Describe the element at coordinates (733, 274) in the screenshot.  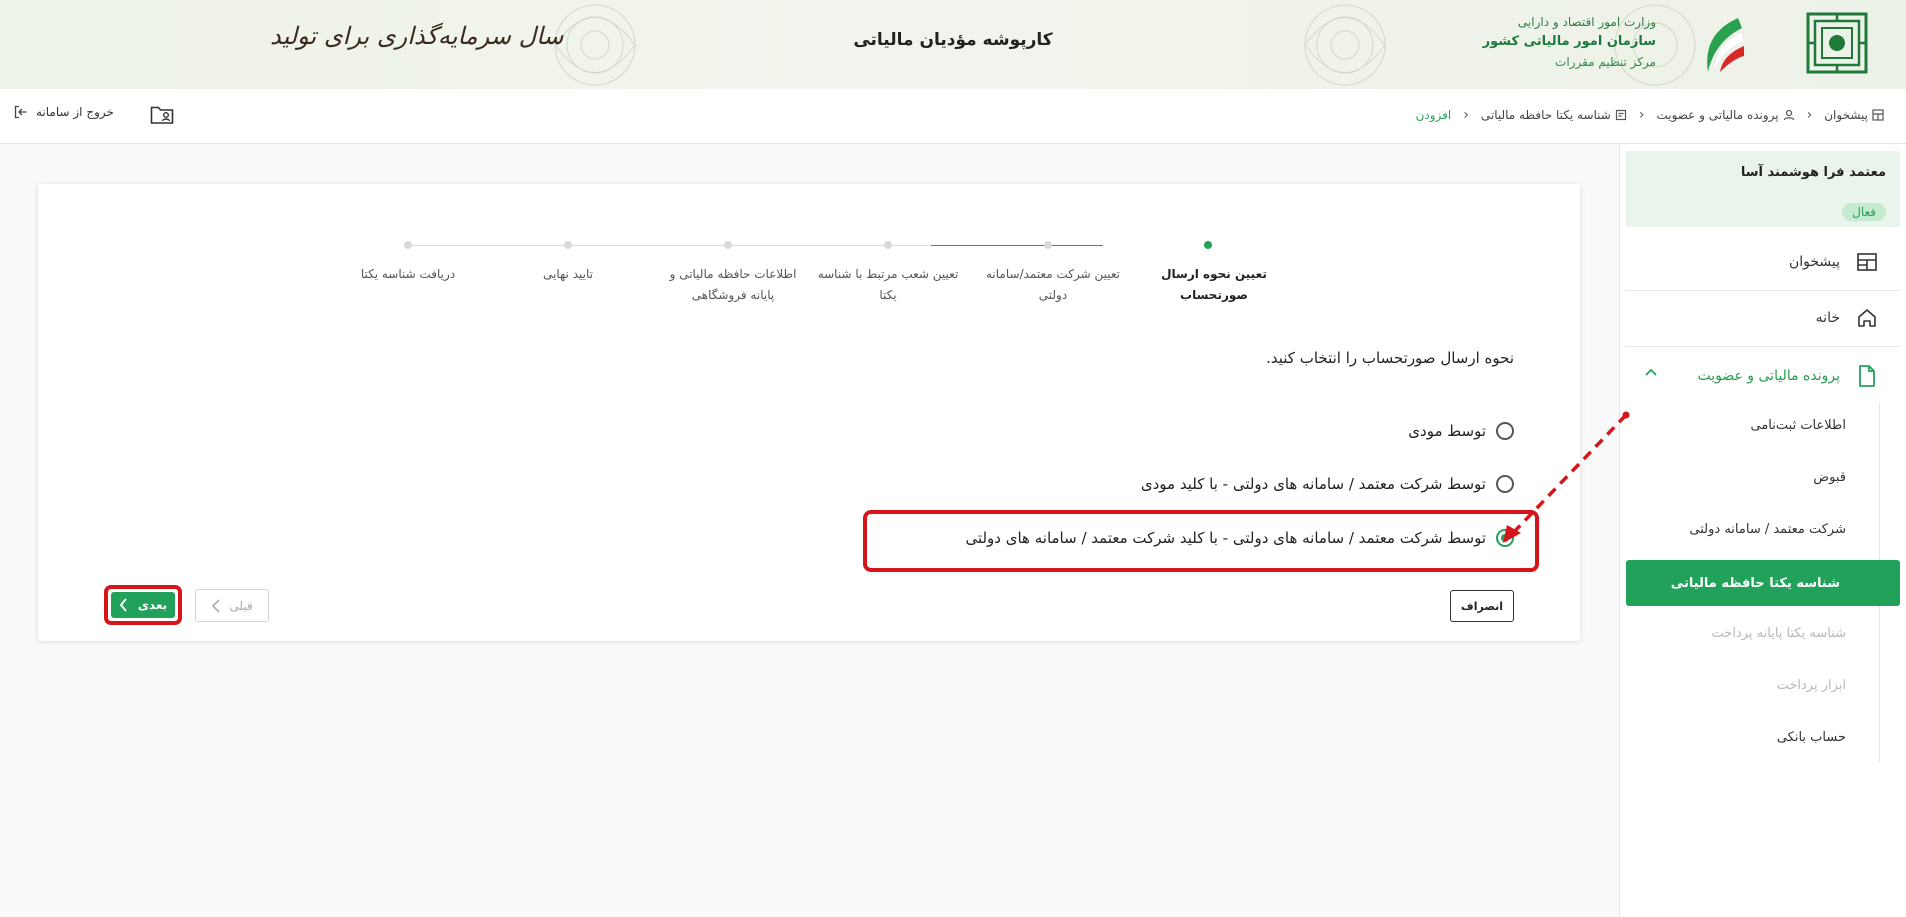
I see `step-label-line: اطلاعات حافظه مالیاتی و` at that location.